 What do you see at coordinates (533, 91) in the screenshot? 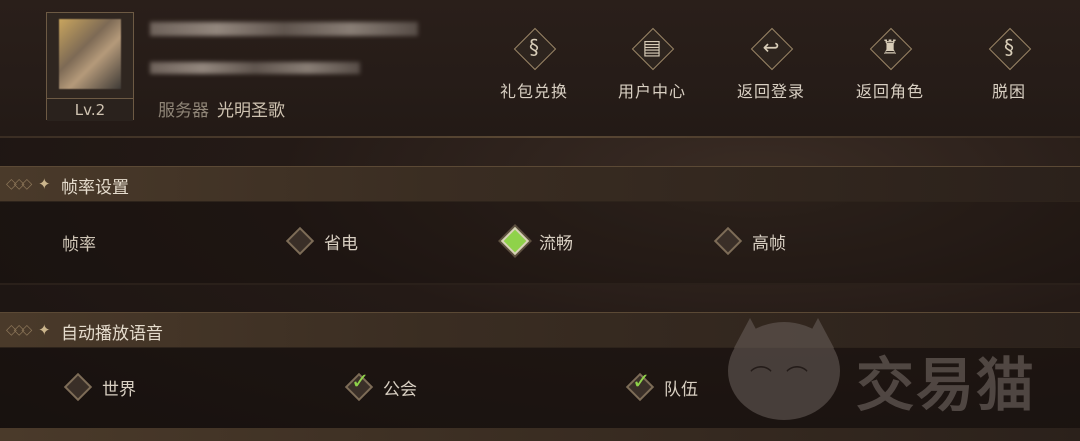
I see `gift-code-label: 礼包兑换` at bounding box center [533, 91].